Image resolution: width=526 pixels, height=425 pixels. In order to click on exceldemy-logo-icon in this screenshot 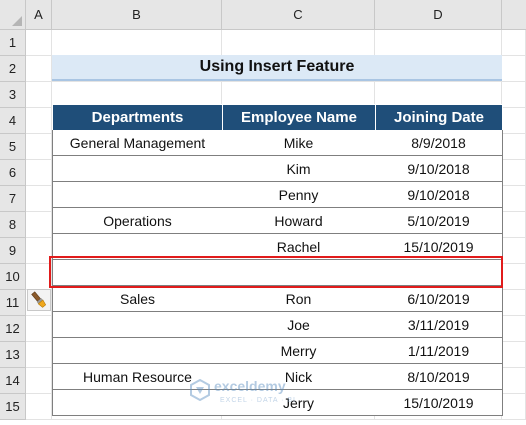, I will do `click(200, 390)`.